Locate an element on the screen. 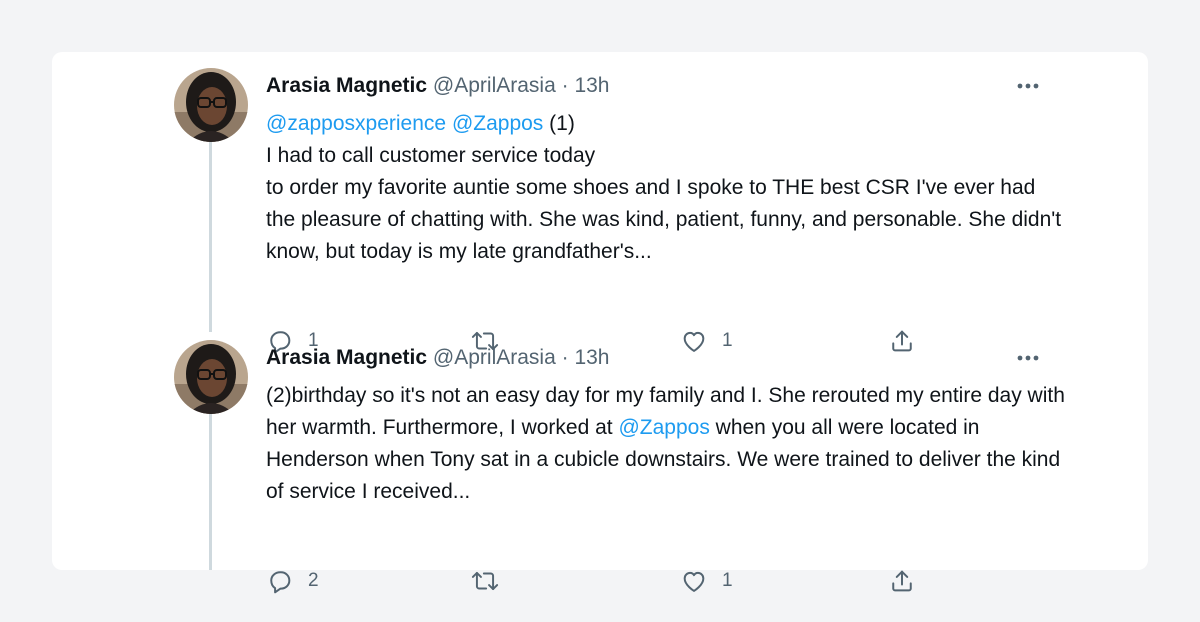 This screenshot has width=1200, height=622. tweet-text-line: I had to call customer service today is located at coordinates (431, 155).